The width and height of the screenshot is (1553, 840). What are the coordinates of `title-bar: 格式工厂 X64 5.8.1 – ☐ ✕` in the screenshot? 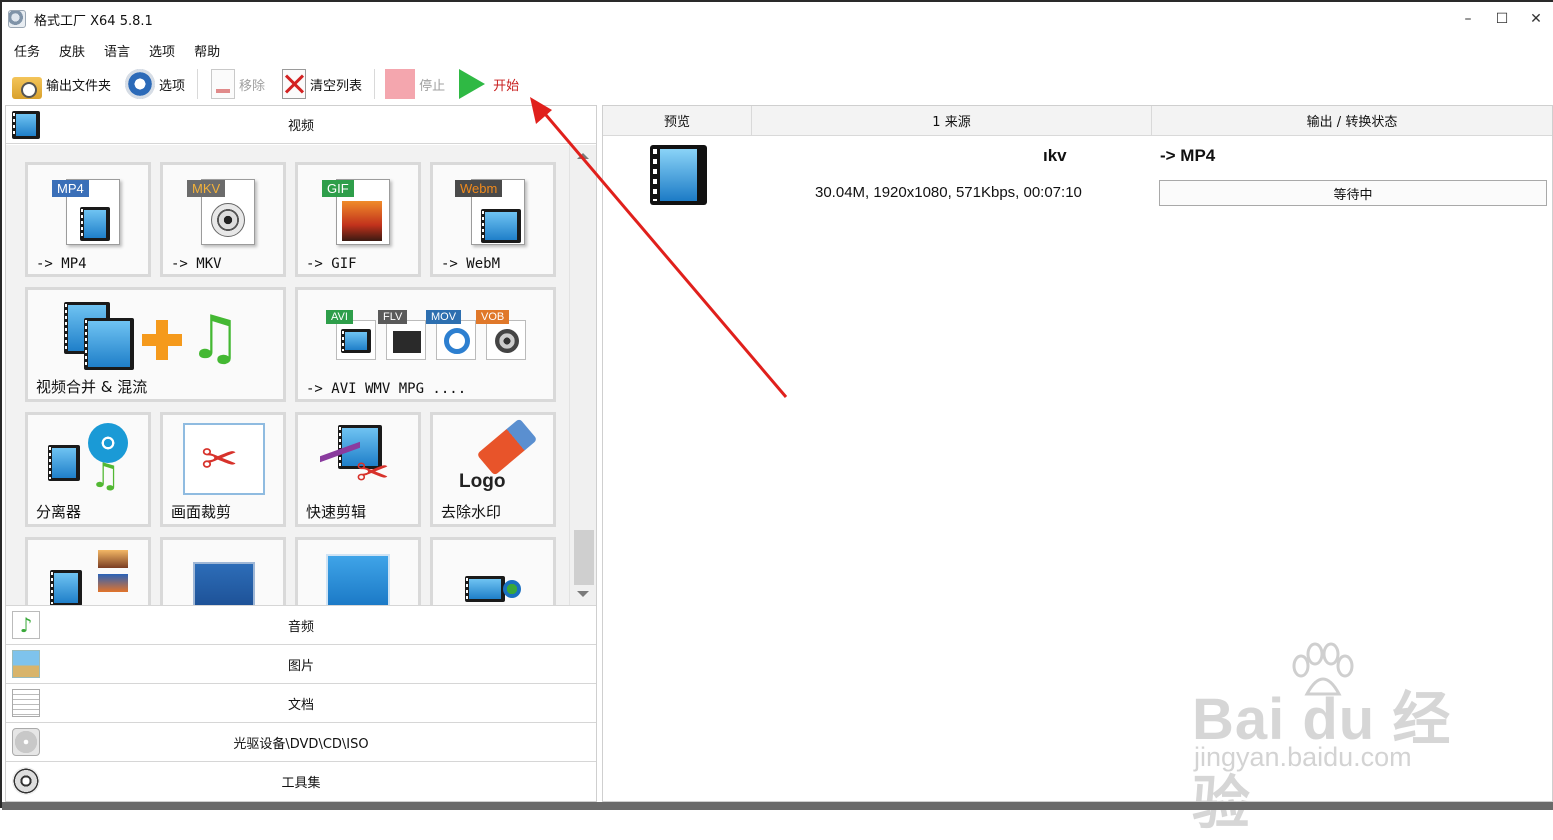 It's located at (777, 19).